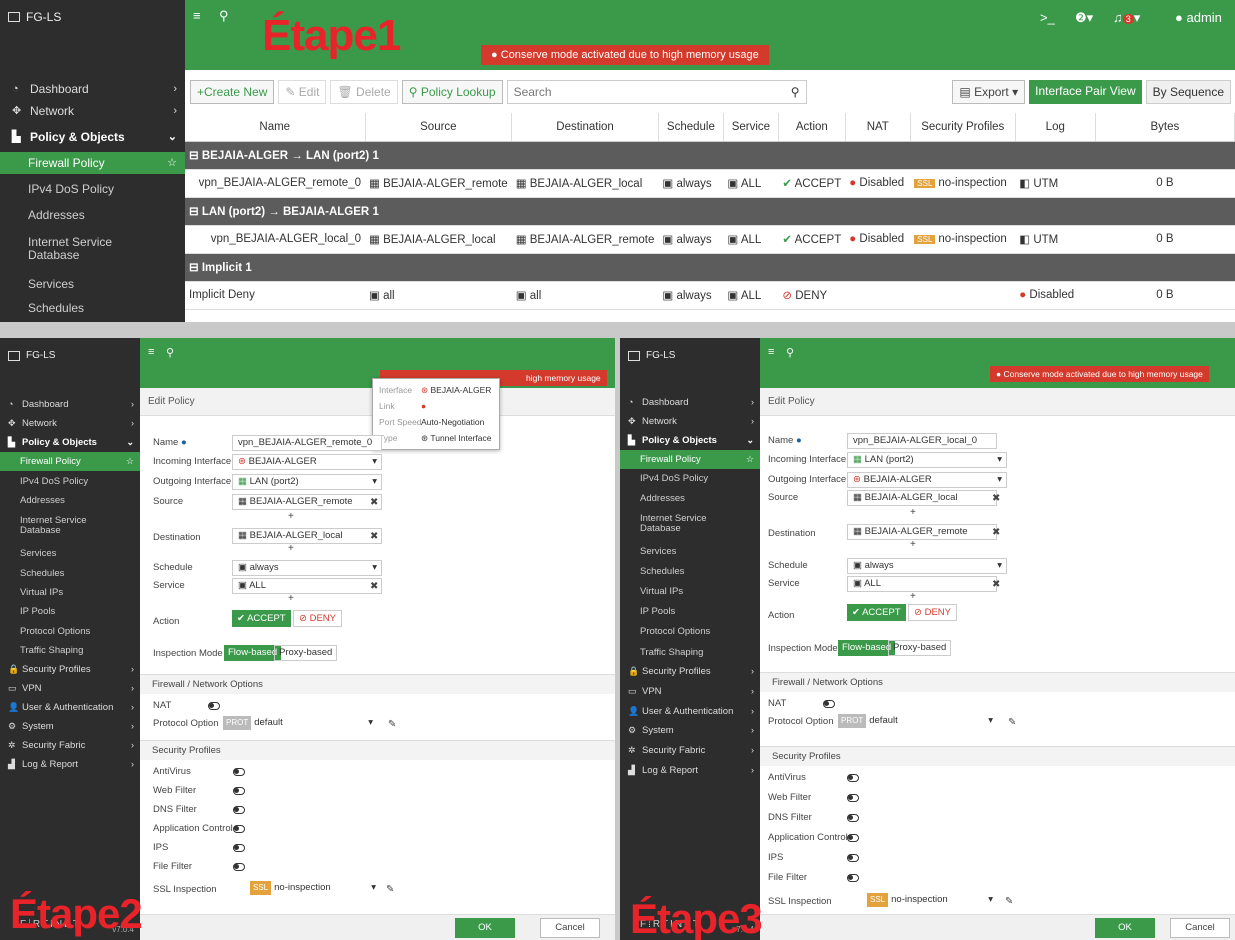 The width and height of the screenshot is (1235, 940). I want to click on sidebar-item-system: ⚙ System ›, so click(690, 730).